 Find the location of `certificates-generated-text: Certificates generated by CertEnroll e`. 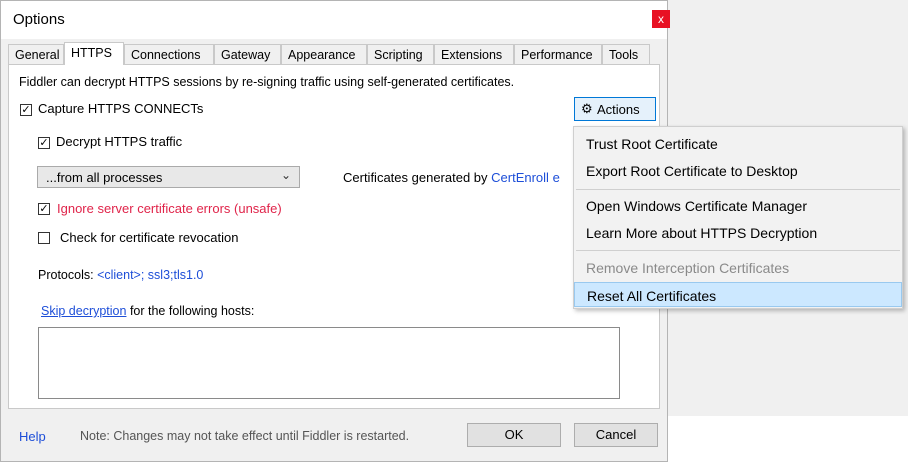

certificates-generated-text: Certificates generated by CertEnroll e is located at coordinates (451, 177).